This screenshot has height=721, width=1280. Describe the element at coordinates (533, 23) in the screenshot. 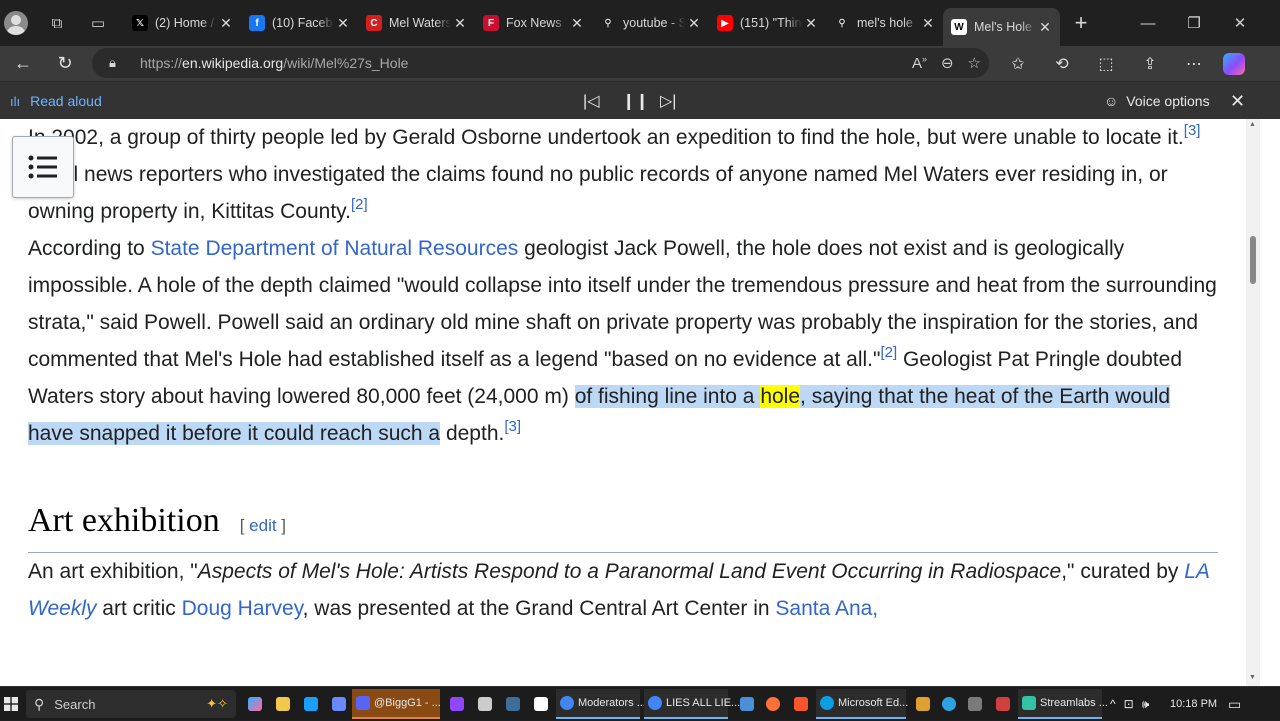

I see `tab-4: F Fox News ✕` at that location.